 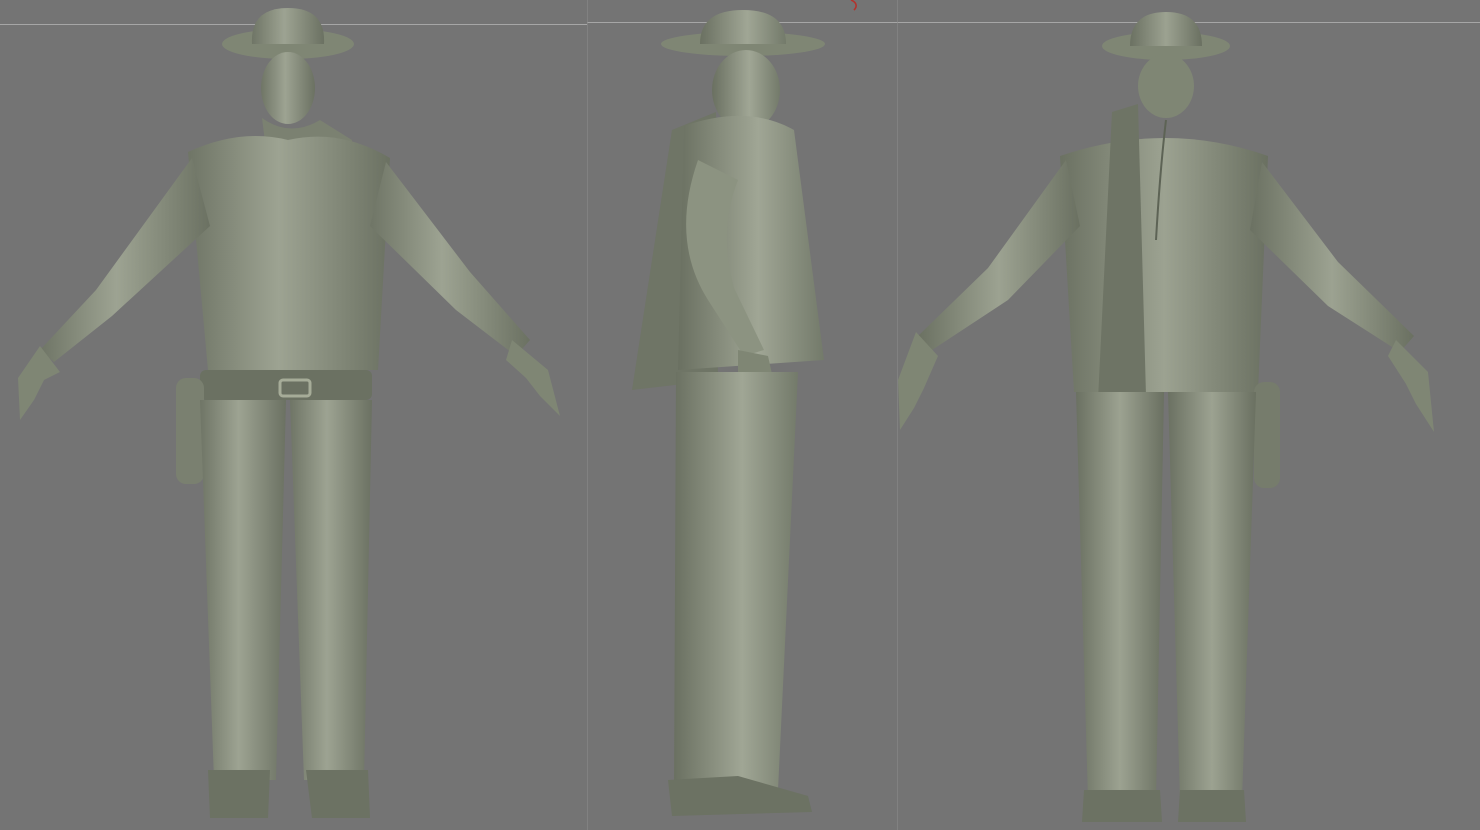 I want to click on character-side-view-icon, so click(x=728, y=413).